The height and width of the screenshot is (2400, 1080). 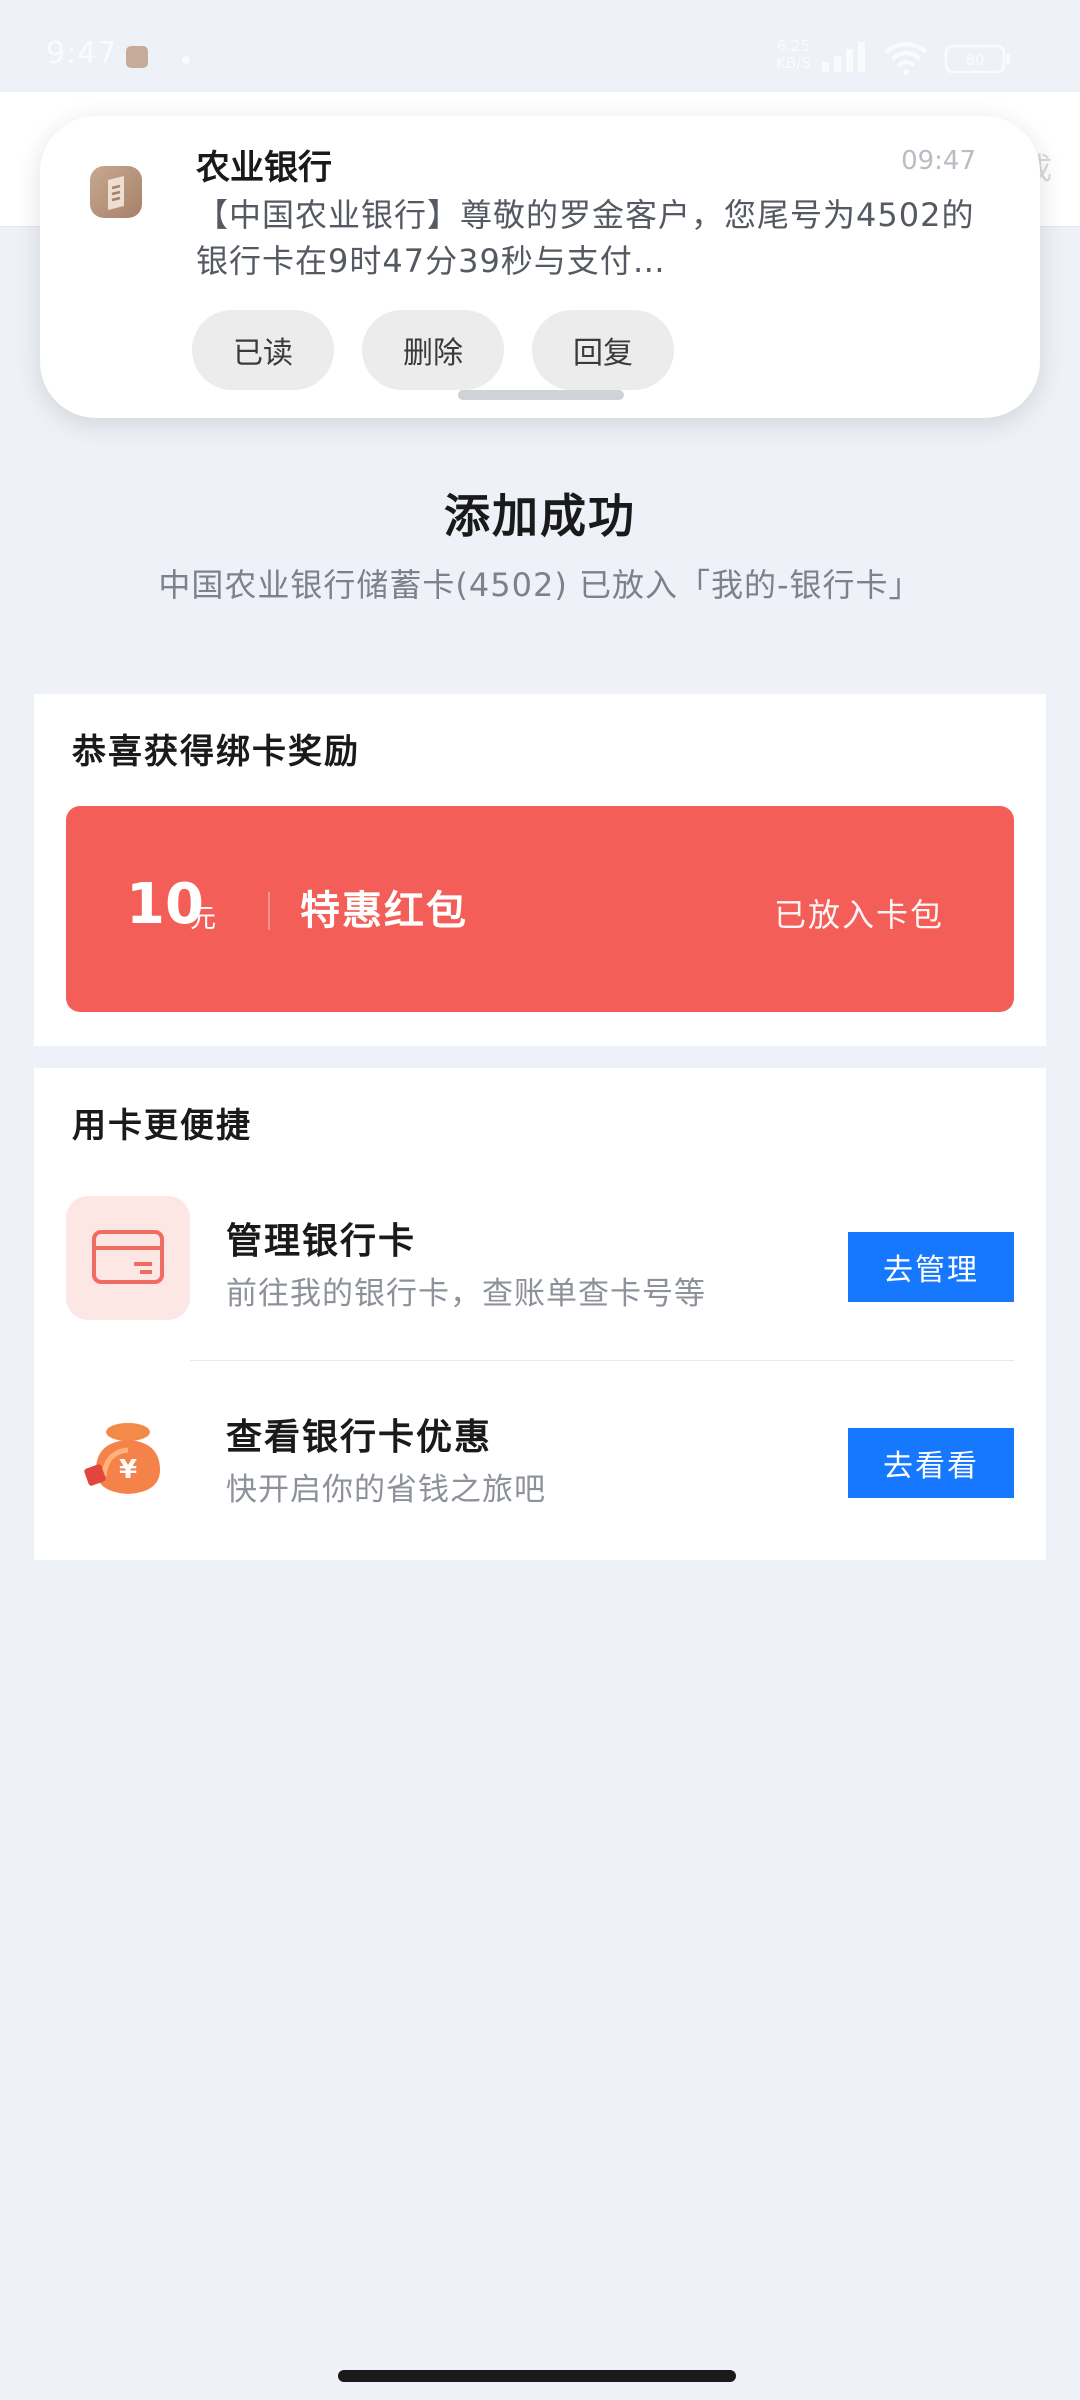 I want to click on signal-icon, so click(x=843, y=57).